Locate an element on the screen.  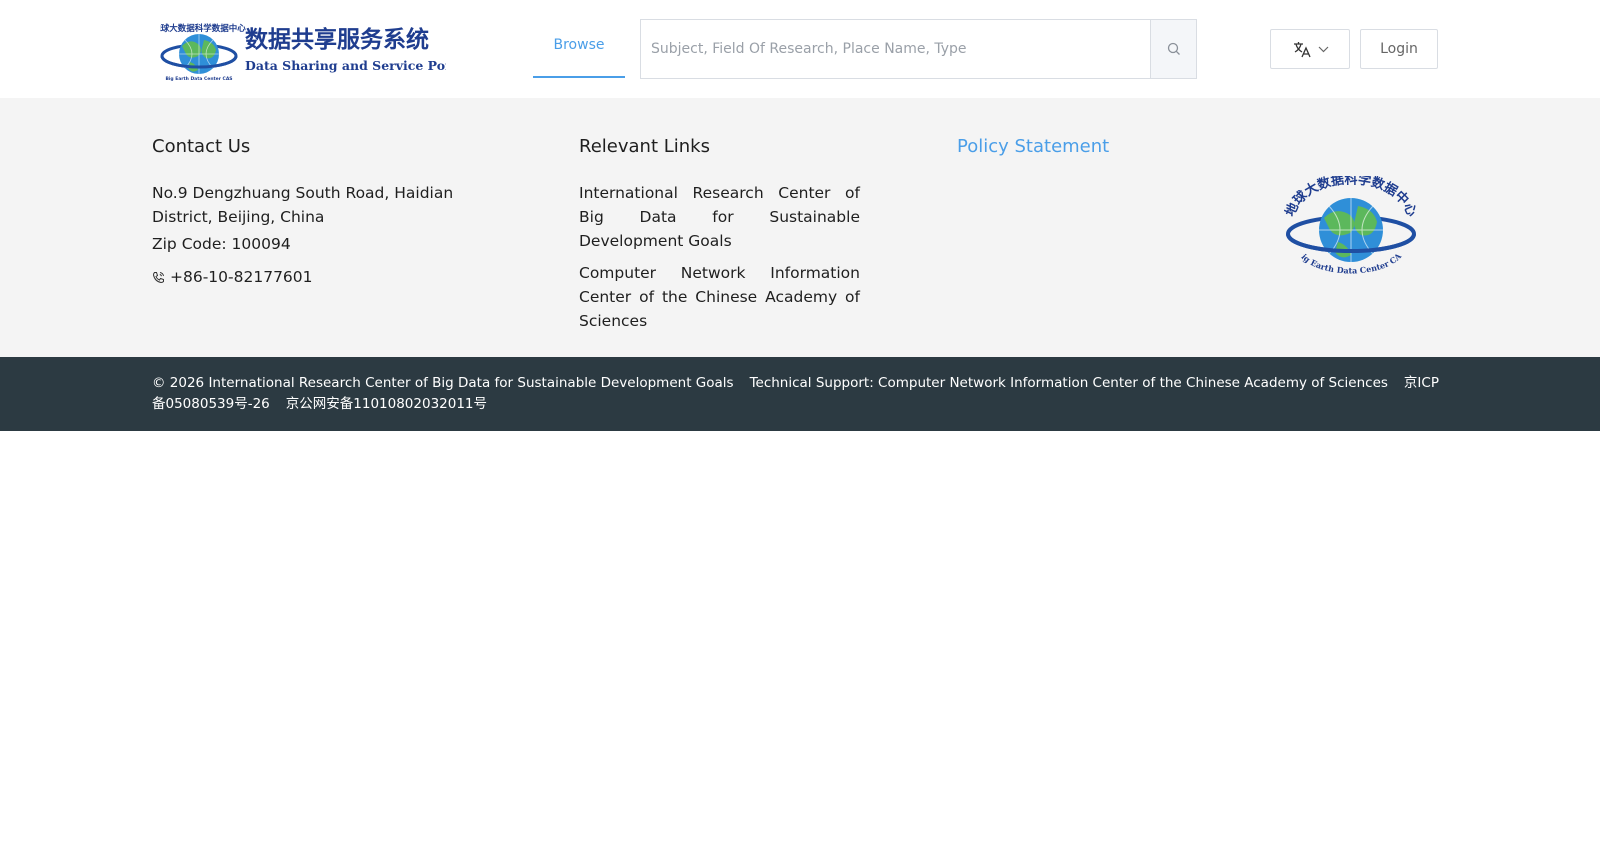
language-switcher is located at coordinates (1310, 49).